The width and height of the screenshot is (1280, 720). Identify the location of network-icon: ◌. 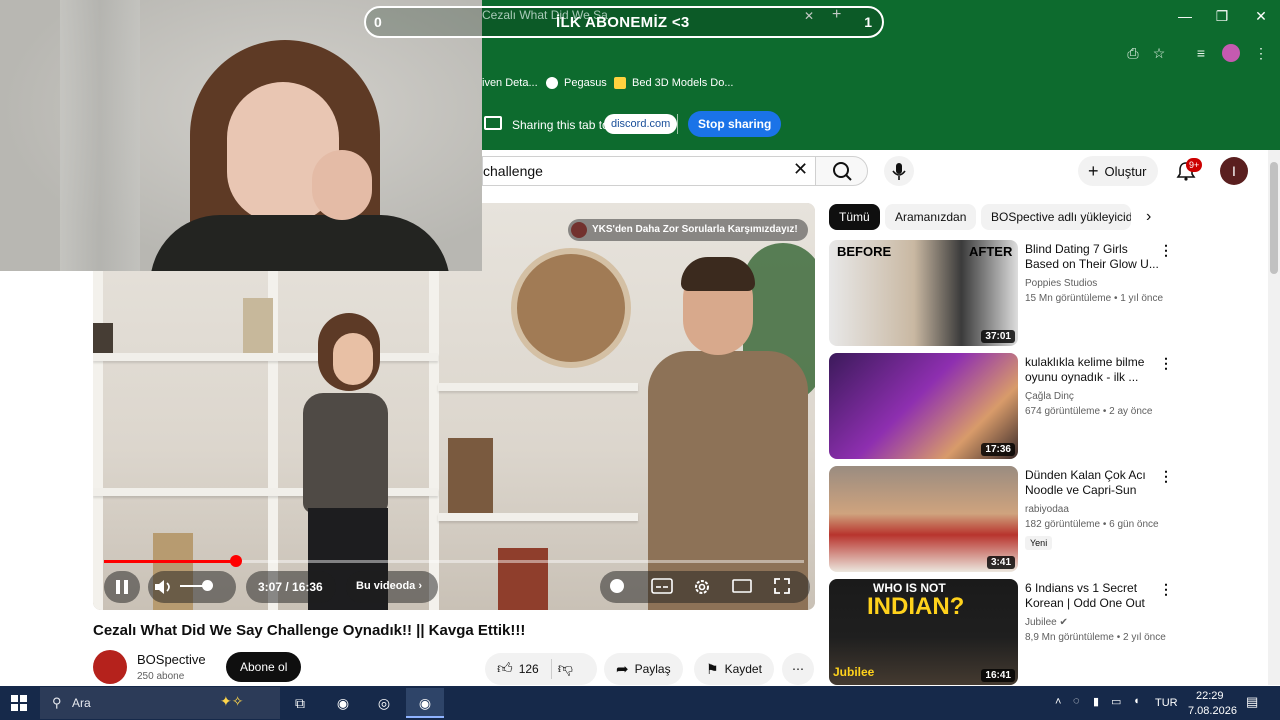
(1076, 701).